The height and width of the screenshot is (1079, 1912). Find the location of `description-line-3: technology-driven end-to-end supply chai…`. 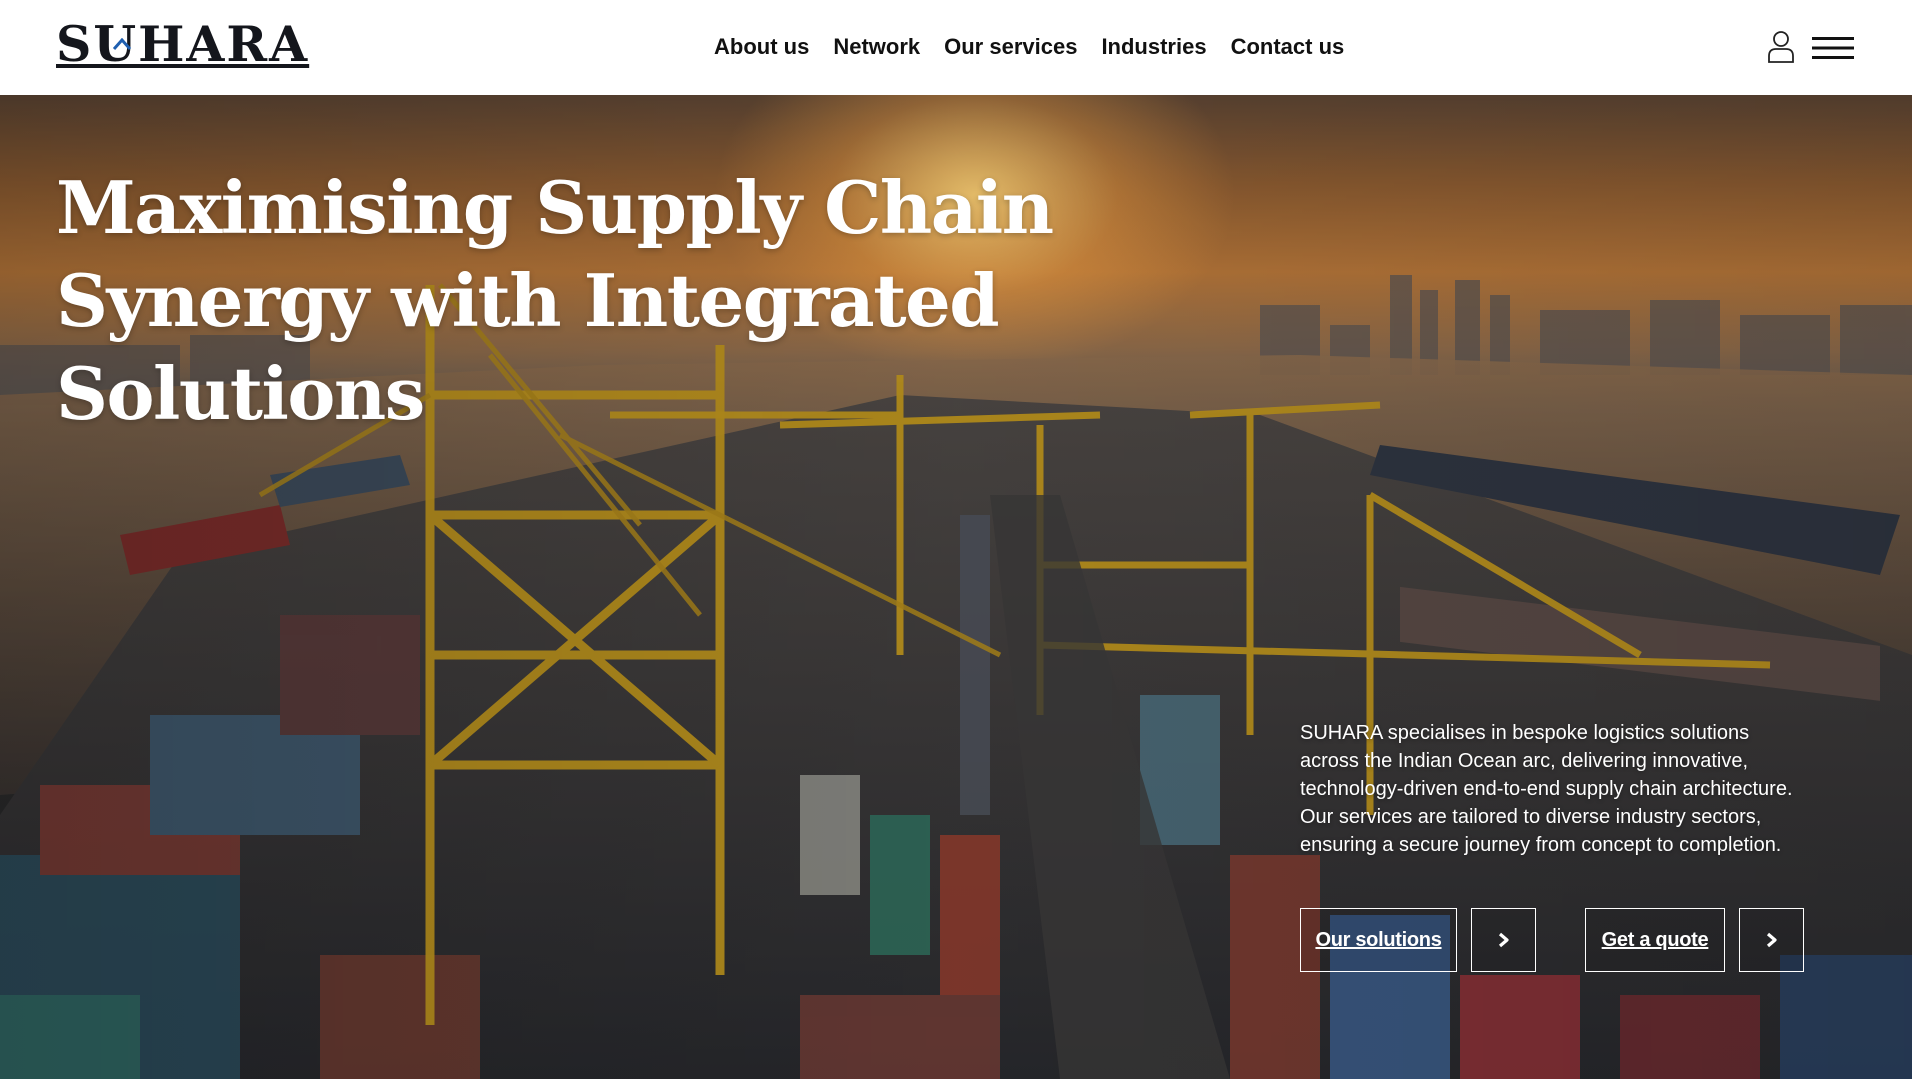

description-line-3: technology-driven end-to-end supply chai… is located at coordinates (1546, 789).